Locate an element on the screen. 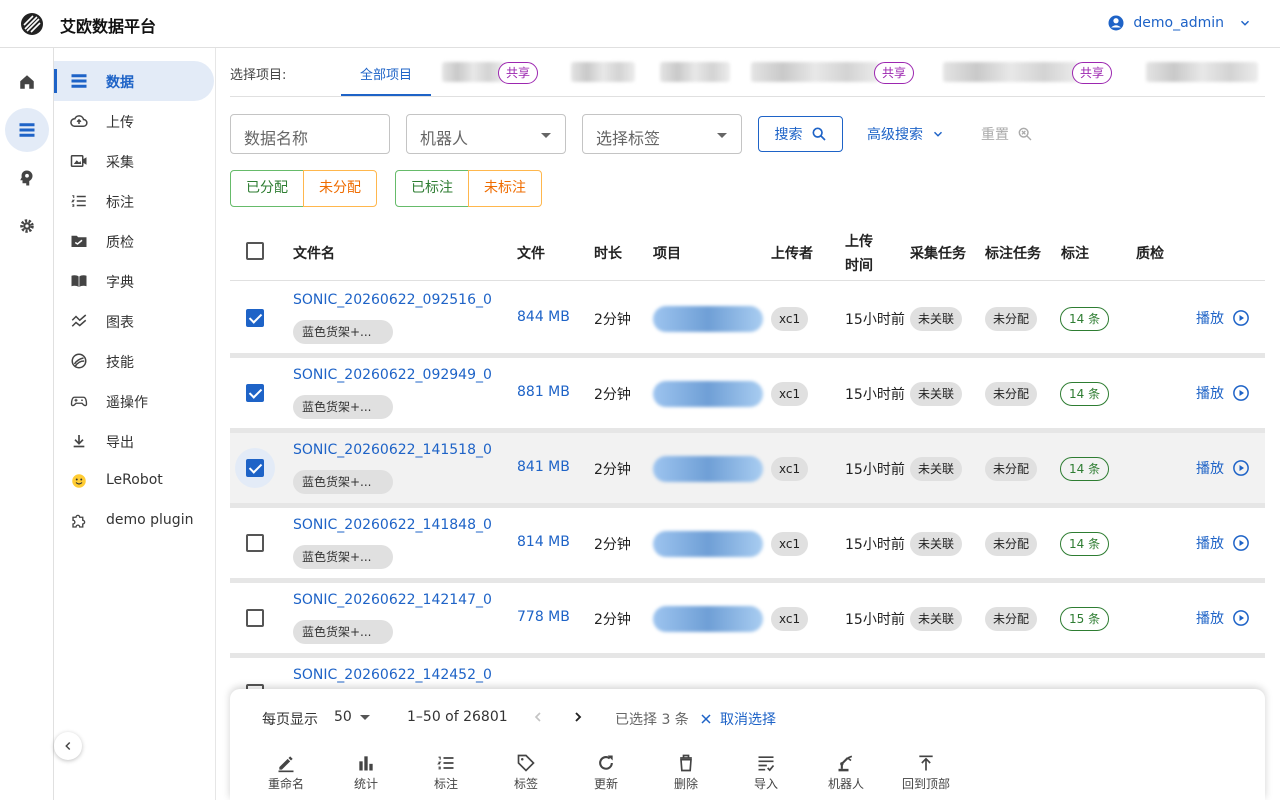  reset-button: 重置 is located at coordinates (1007, 134).